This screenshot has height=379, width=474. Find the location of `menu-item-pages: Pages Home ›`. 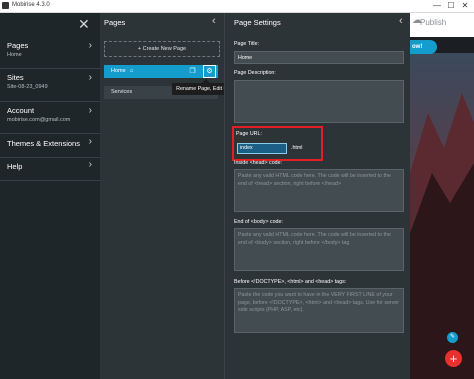

menu-item-pages: Pages Home › is located at coordinates (50, 53).